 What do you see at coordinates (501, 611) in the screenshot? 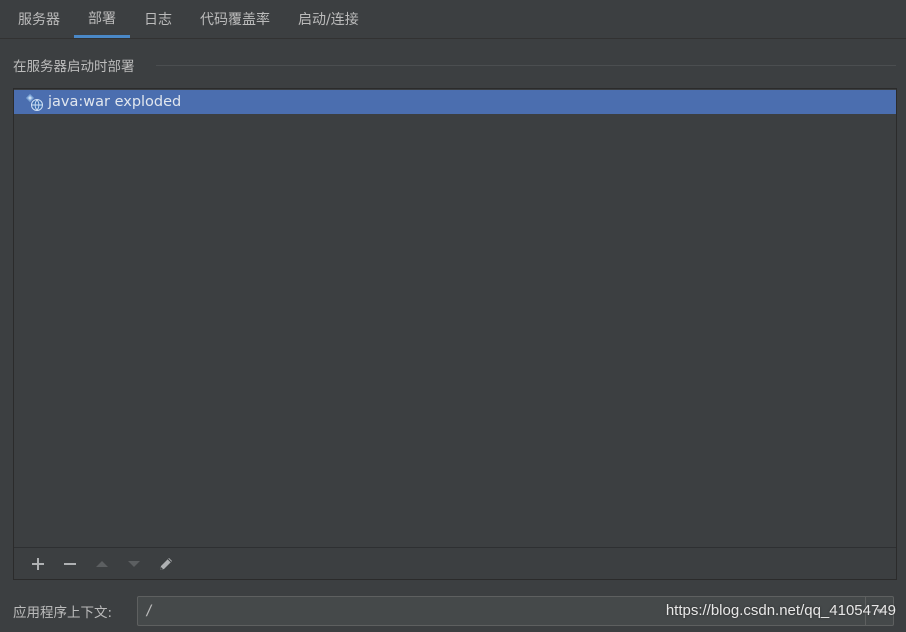
I see `context-input` at bounding box center [501, 611].